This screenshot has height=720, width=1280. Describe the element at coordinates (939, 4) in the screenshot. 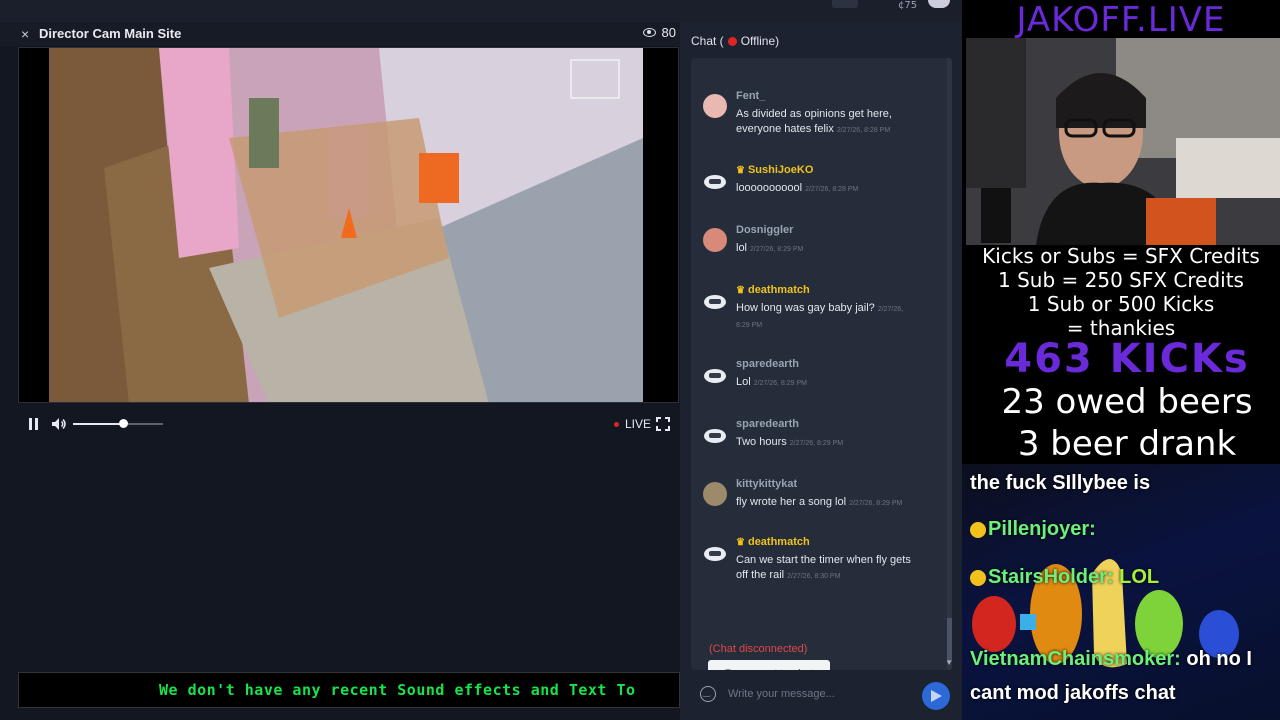

I see `user-avatar` at that location.